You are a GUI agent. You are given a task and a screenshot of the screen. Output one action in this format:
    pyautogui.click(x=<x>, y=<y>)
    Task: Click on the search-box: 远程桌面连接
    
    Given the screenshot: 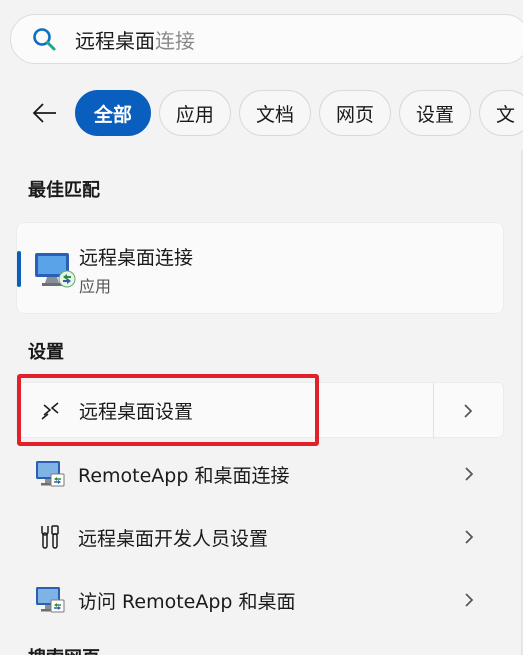 What is the action you would take?
    pyautogui.click(x=266, y=39)
    